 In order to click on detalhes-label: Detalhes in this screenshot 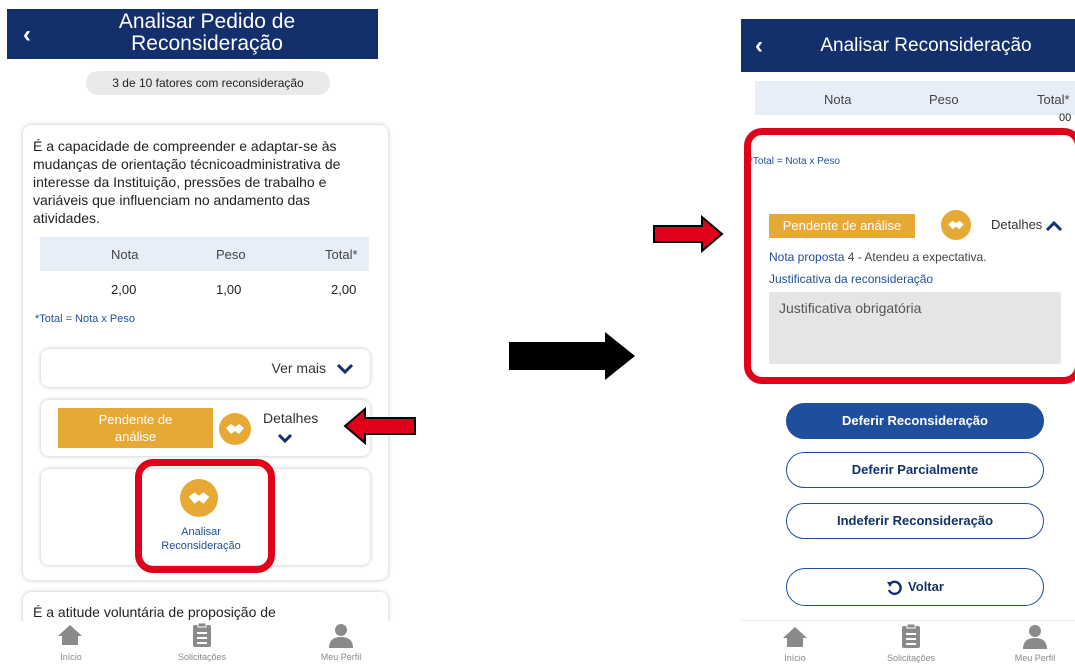, I will do `click(290, 418)`.